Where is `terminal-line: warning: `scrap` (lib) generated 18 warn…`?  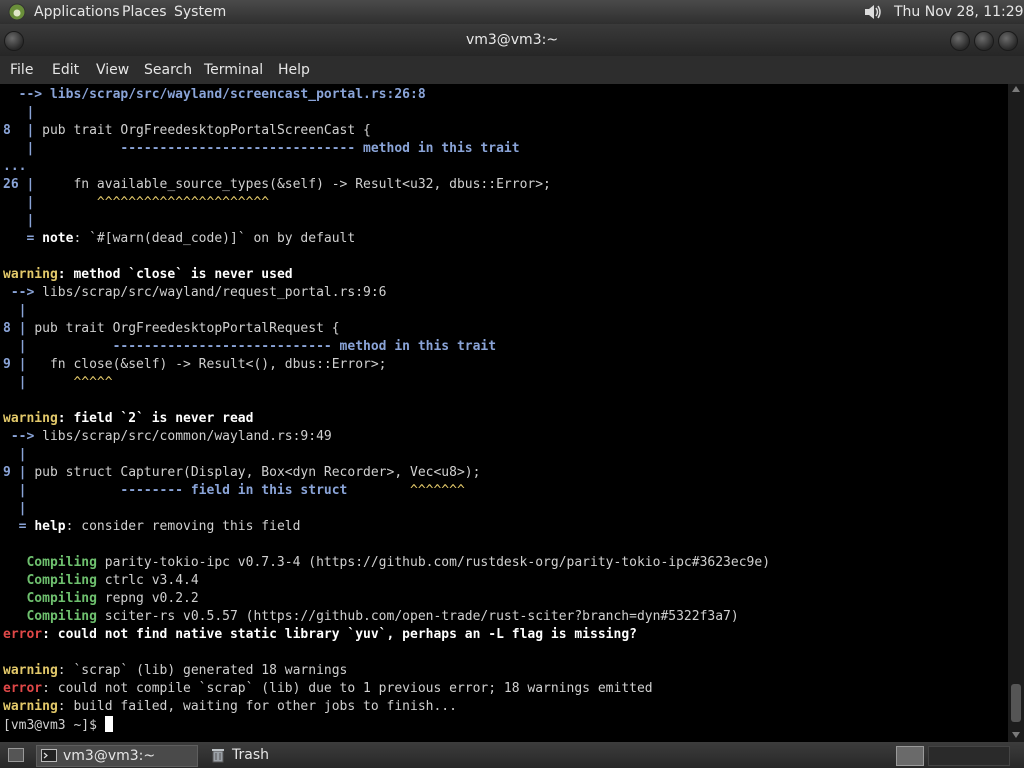
terminal-line: warning: `scrap` (lib) generated 18 warn… is located at coordinates (175, 671).